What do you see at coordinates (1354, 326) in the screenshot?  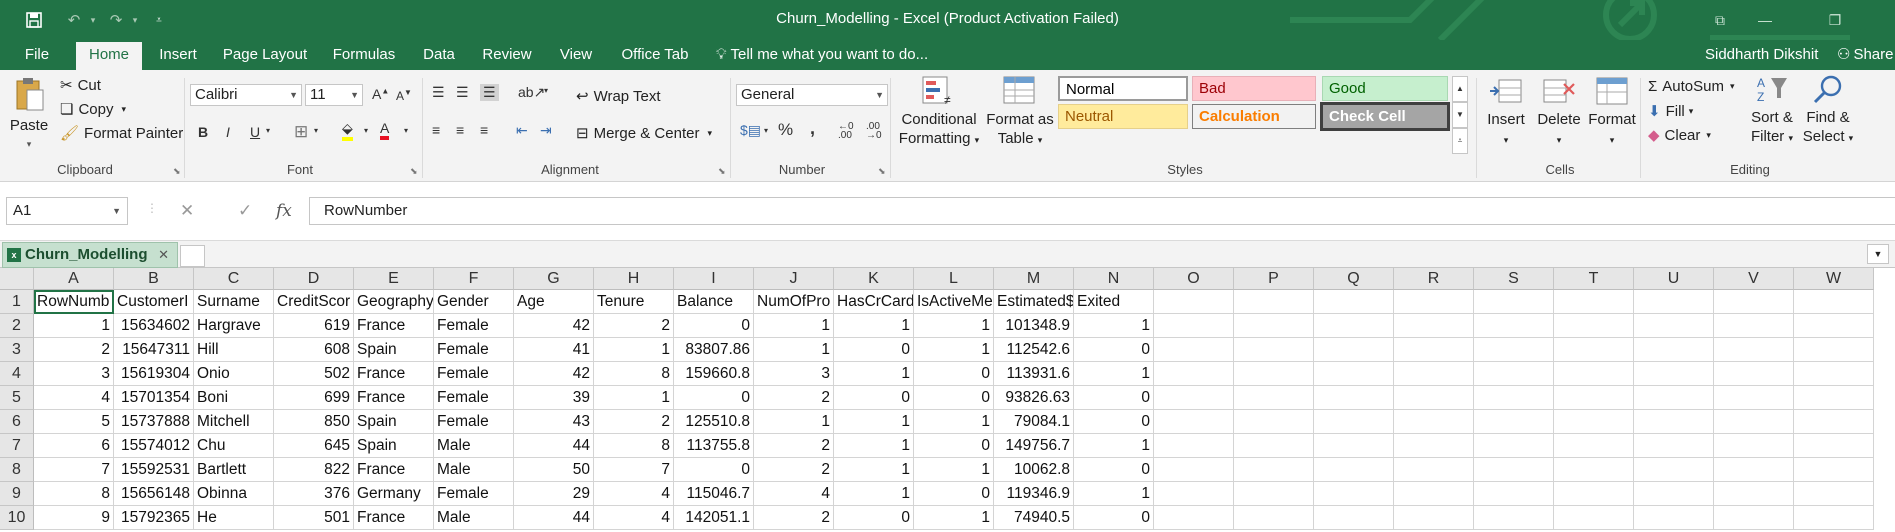 I see `cell-q2` at bounding box center [1354, 326].